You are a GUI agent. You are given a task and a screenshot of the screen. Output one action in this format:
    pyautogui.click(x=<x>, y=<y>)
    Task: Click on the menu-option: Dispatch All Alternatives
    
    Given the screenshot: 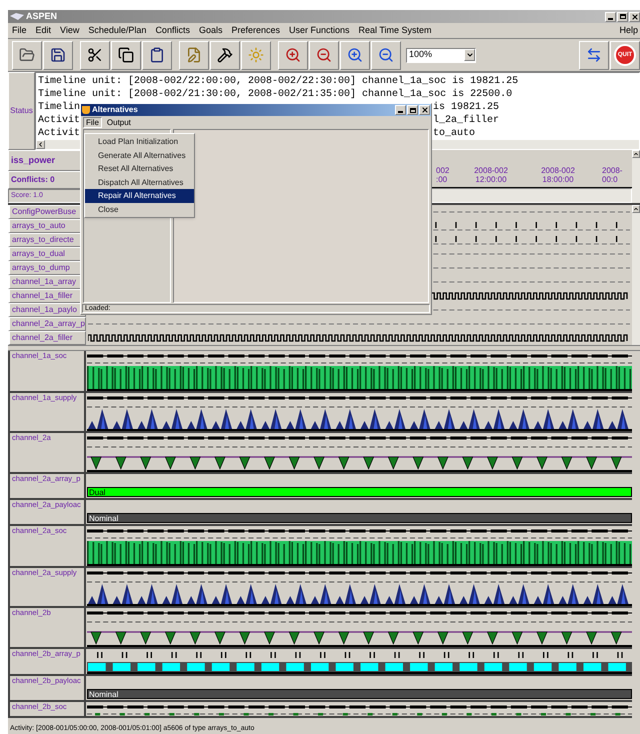 What is the action you would take?
    pyautogui.click(x=139, y=182)
    